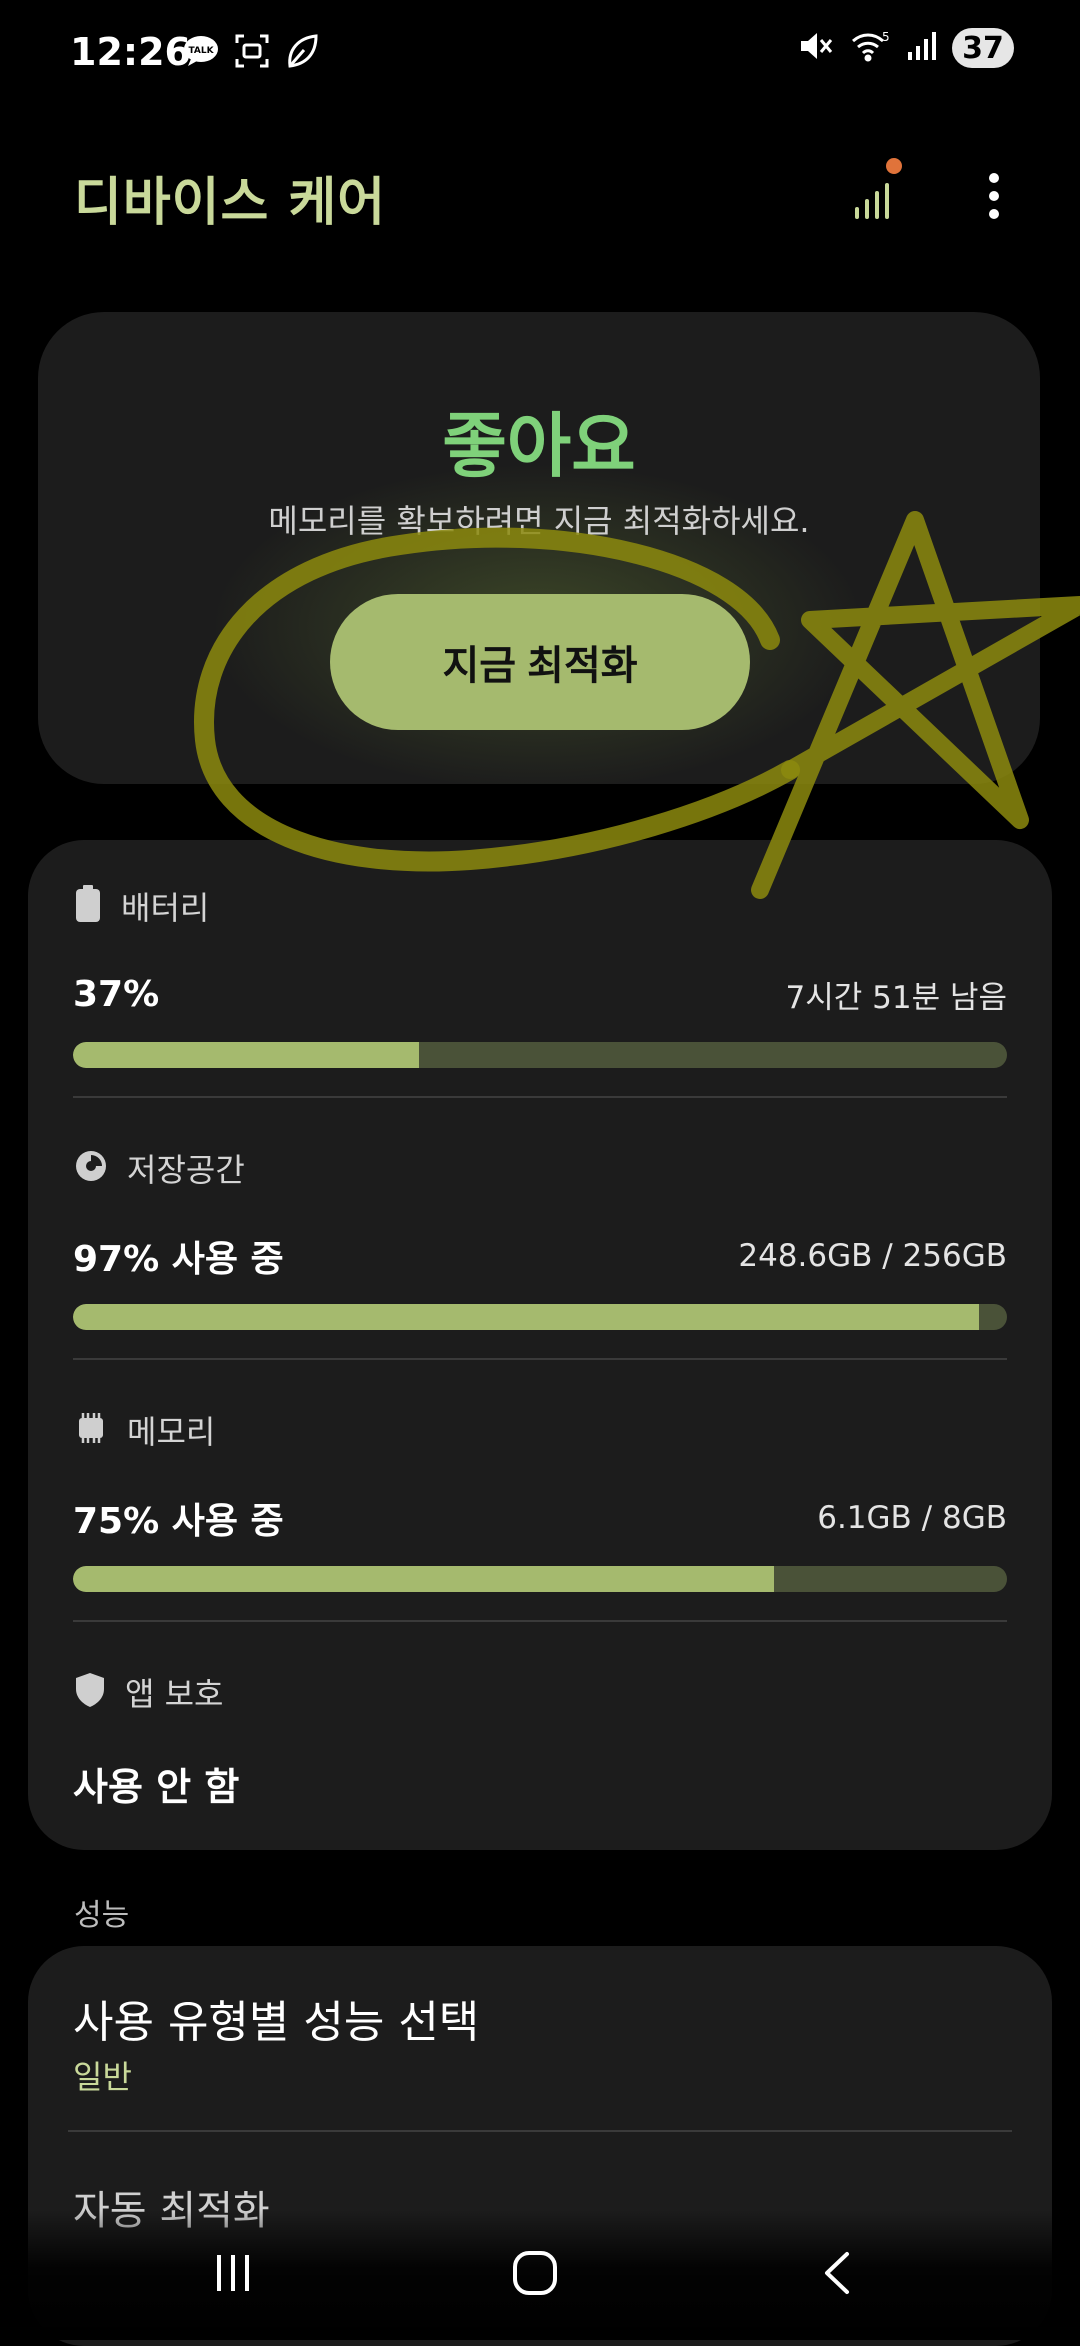  Describe the element at coordinates (91, 1430) in the screenshot. I see `memory-chip-icon` at that location.